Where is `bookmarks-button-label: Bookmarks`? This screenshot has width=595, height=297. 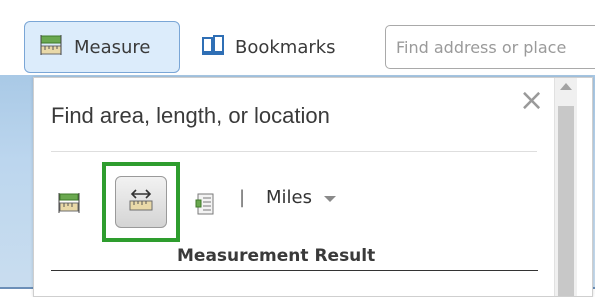
bookmarks-button-label: Bookmarks is located at coordinates (285, 47).